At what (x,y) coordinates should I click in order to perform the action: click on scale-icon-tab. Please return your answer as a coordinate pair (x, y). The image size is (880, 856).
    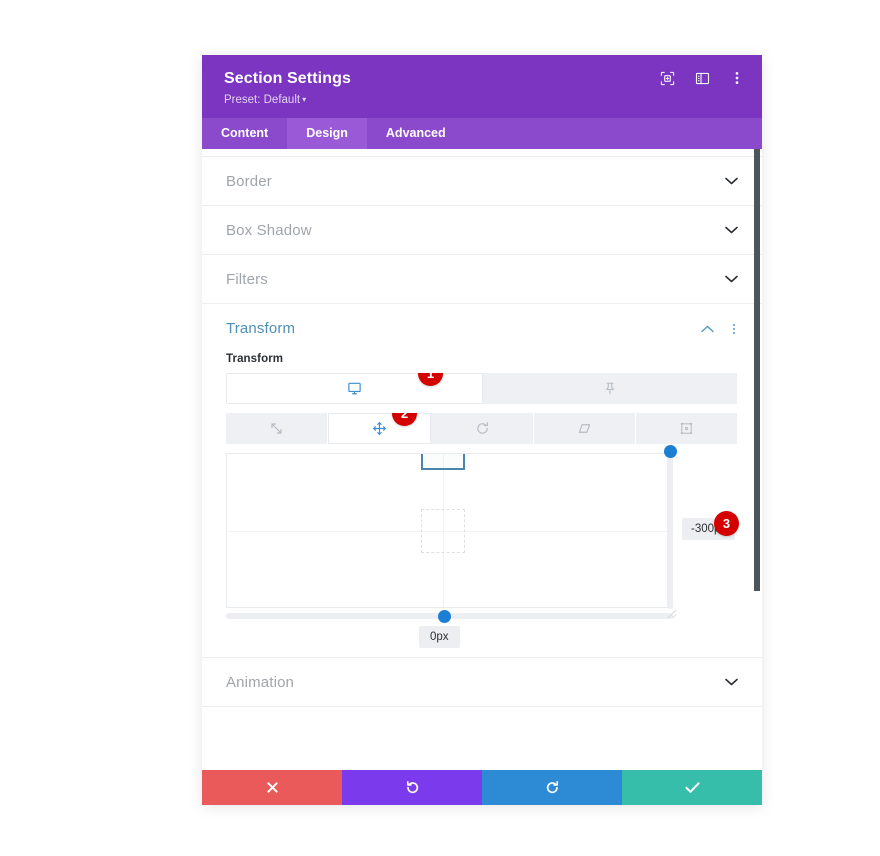
    Looking at the image, I should click on (277, 428).